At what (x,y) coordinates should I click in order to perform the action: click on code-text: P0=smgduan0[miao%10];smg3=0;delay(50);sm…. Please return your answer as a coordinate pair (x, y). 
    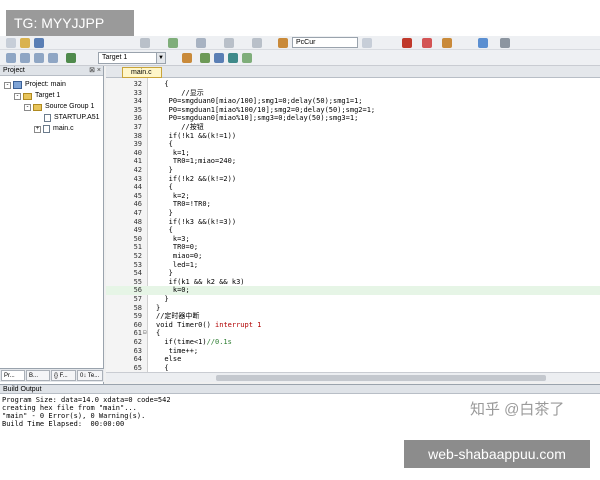
    Looking at the image, I should click on (257, 118).